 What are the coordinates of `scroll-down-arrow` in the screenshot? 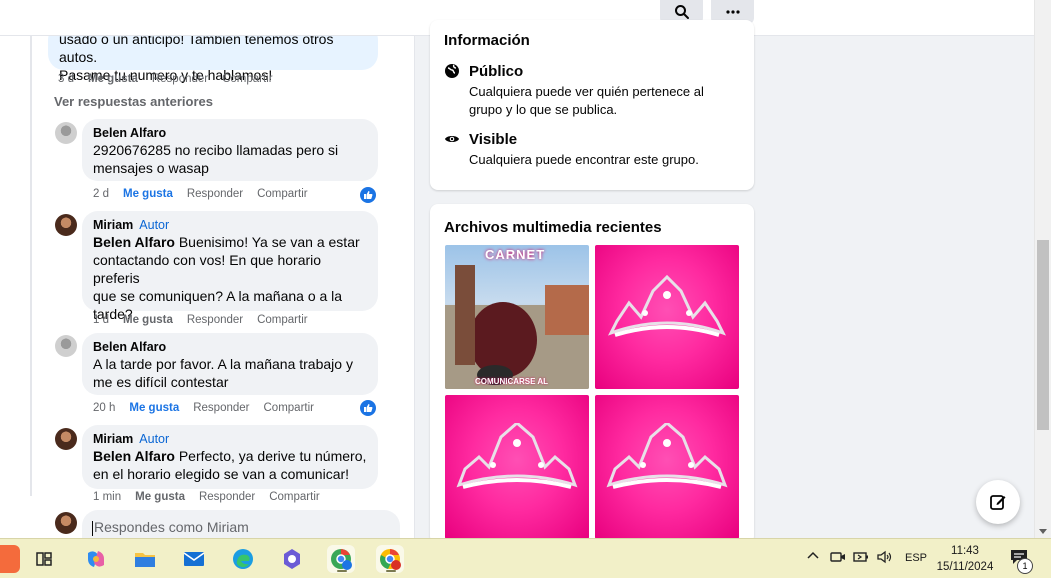 It's located at (1043, 531).